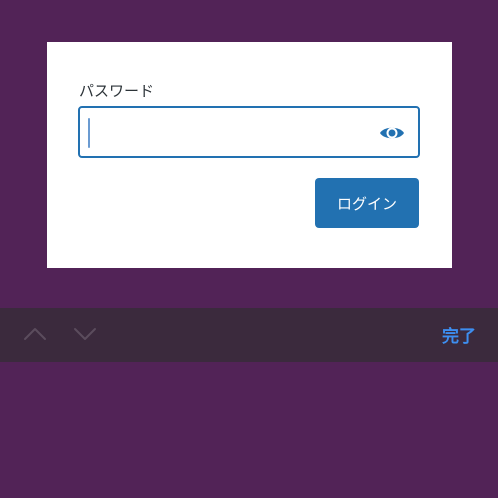 The image size is (498, 498). Describe the element at coordinates (117, 91) in the screenshot. I see `password-label: パスワード` at that location.